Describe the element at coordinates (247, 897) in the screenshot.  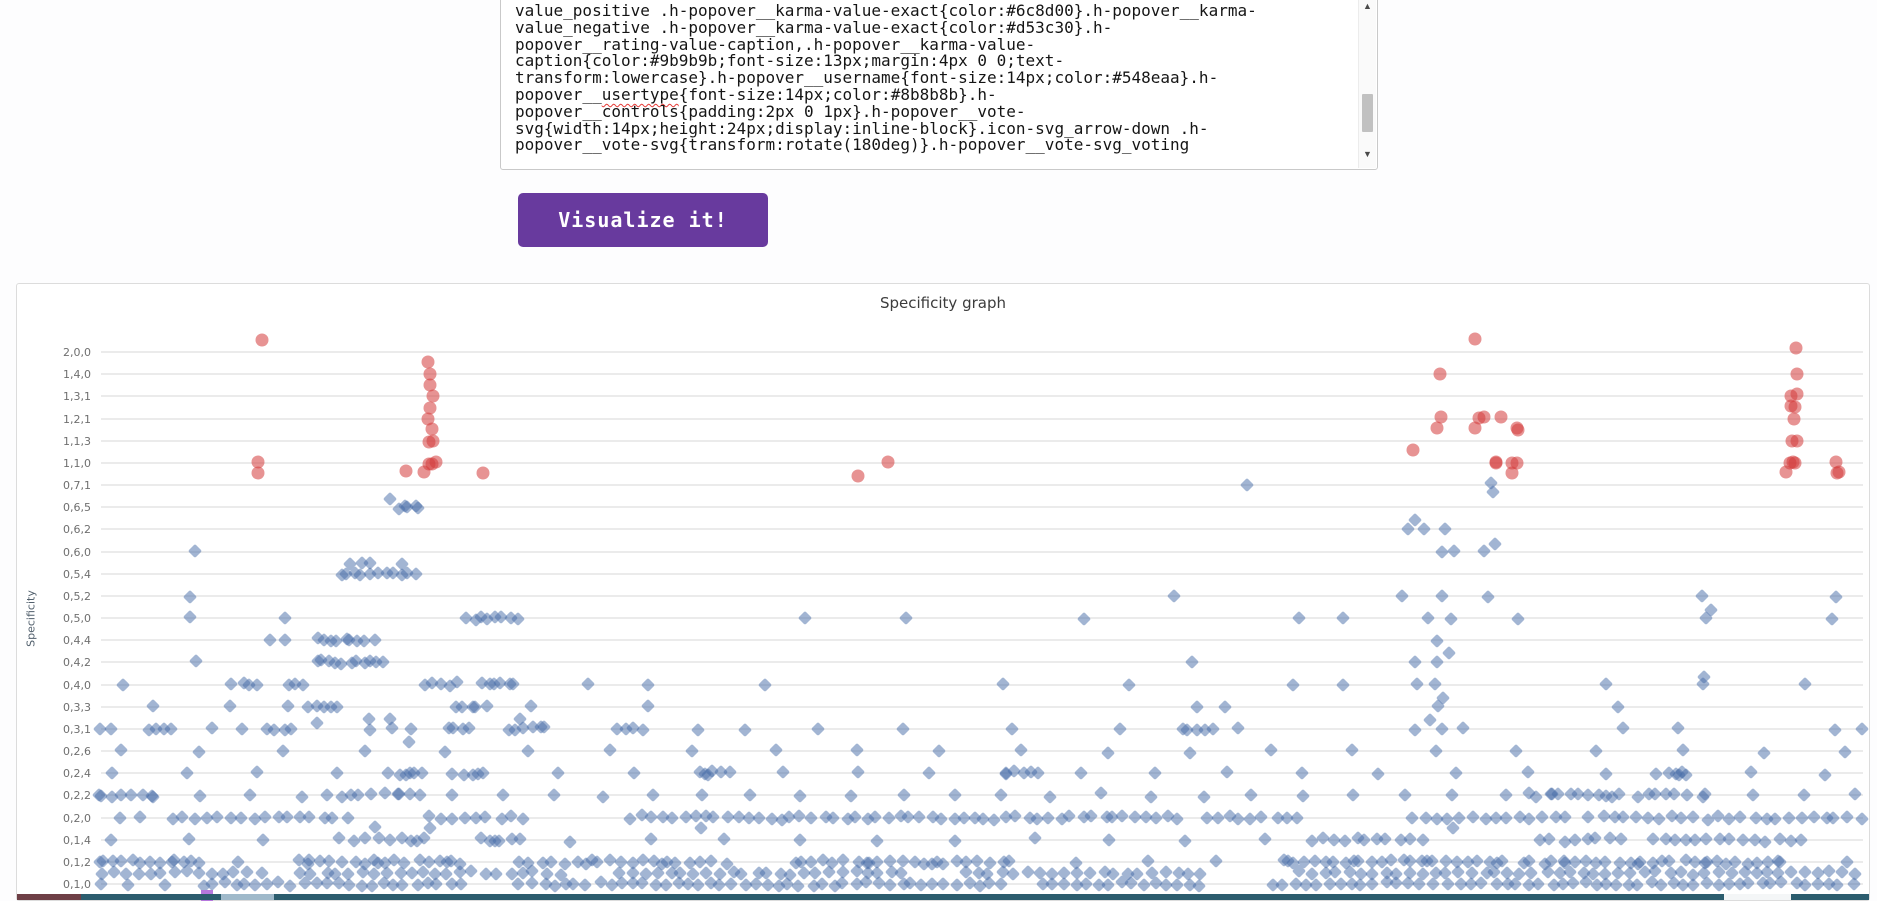
I see `bottom-strip-segment` at that location.